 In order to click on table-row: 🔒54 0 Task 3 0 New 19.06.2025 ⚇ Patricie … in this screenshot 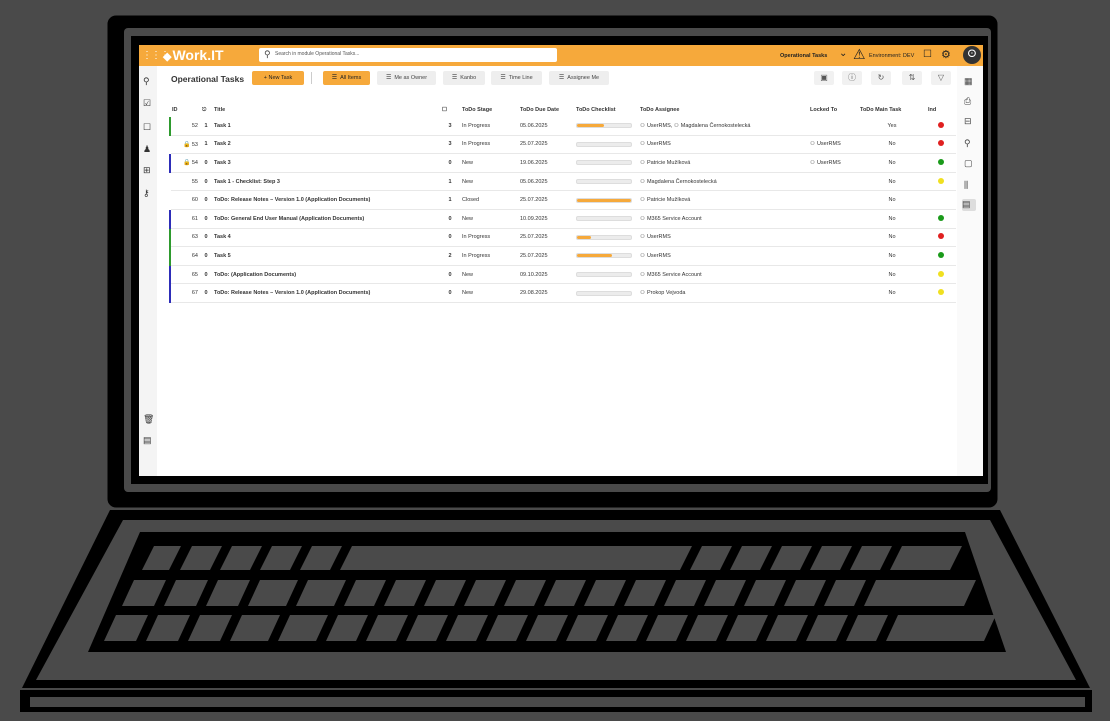, I will do `click(562, 163)`.